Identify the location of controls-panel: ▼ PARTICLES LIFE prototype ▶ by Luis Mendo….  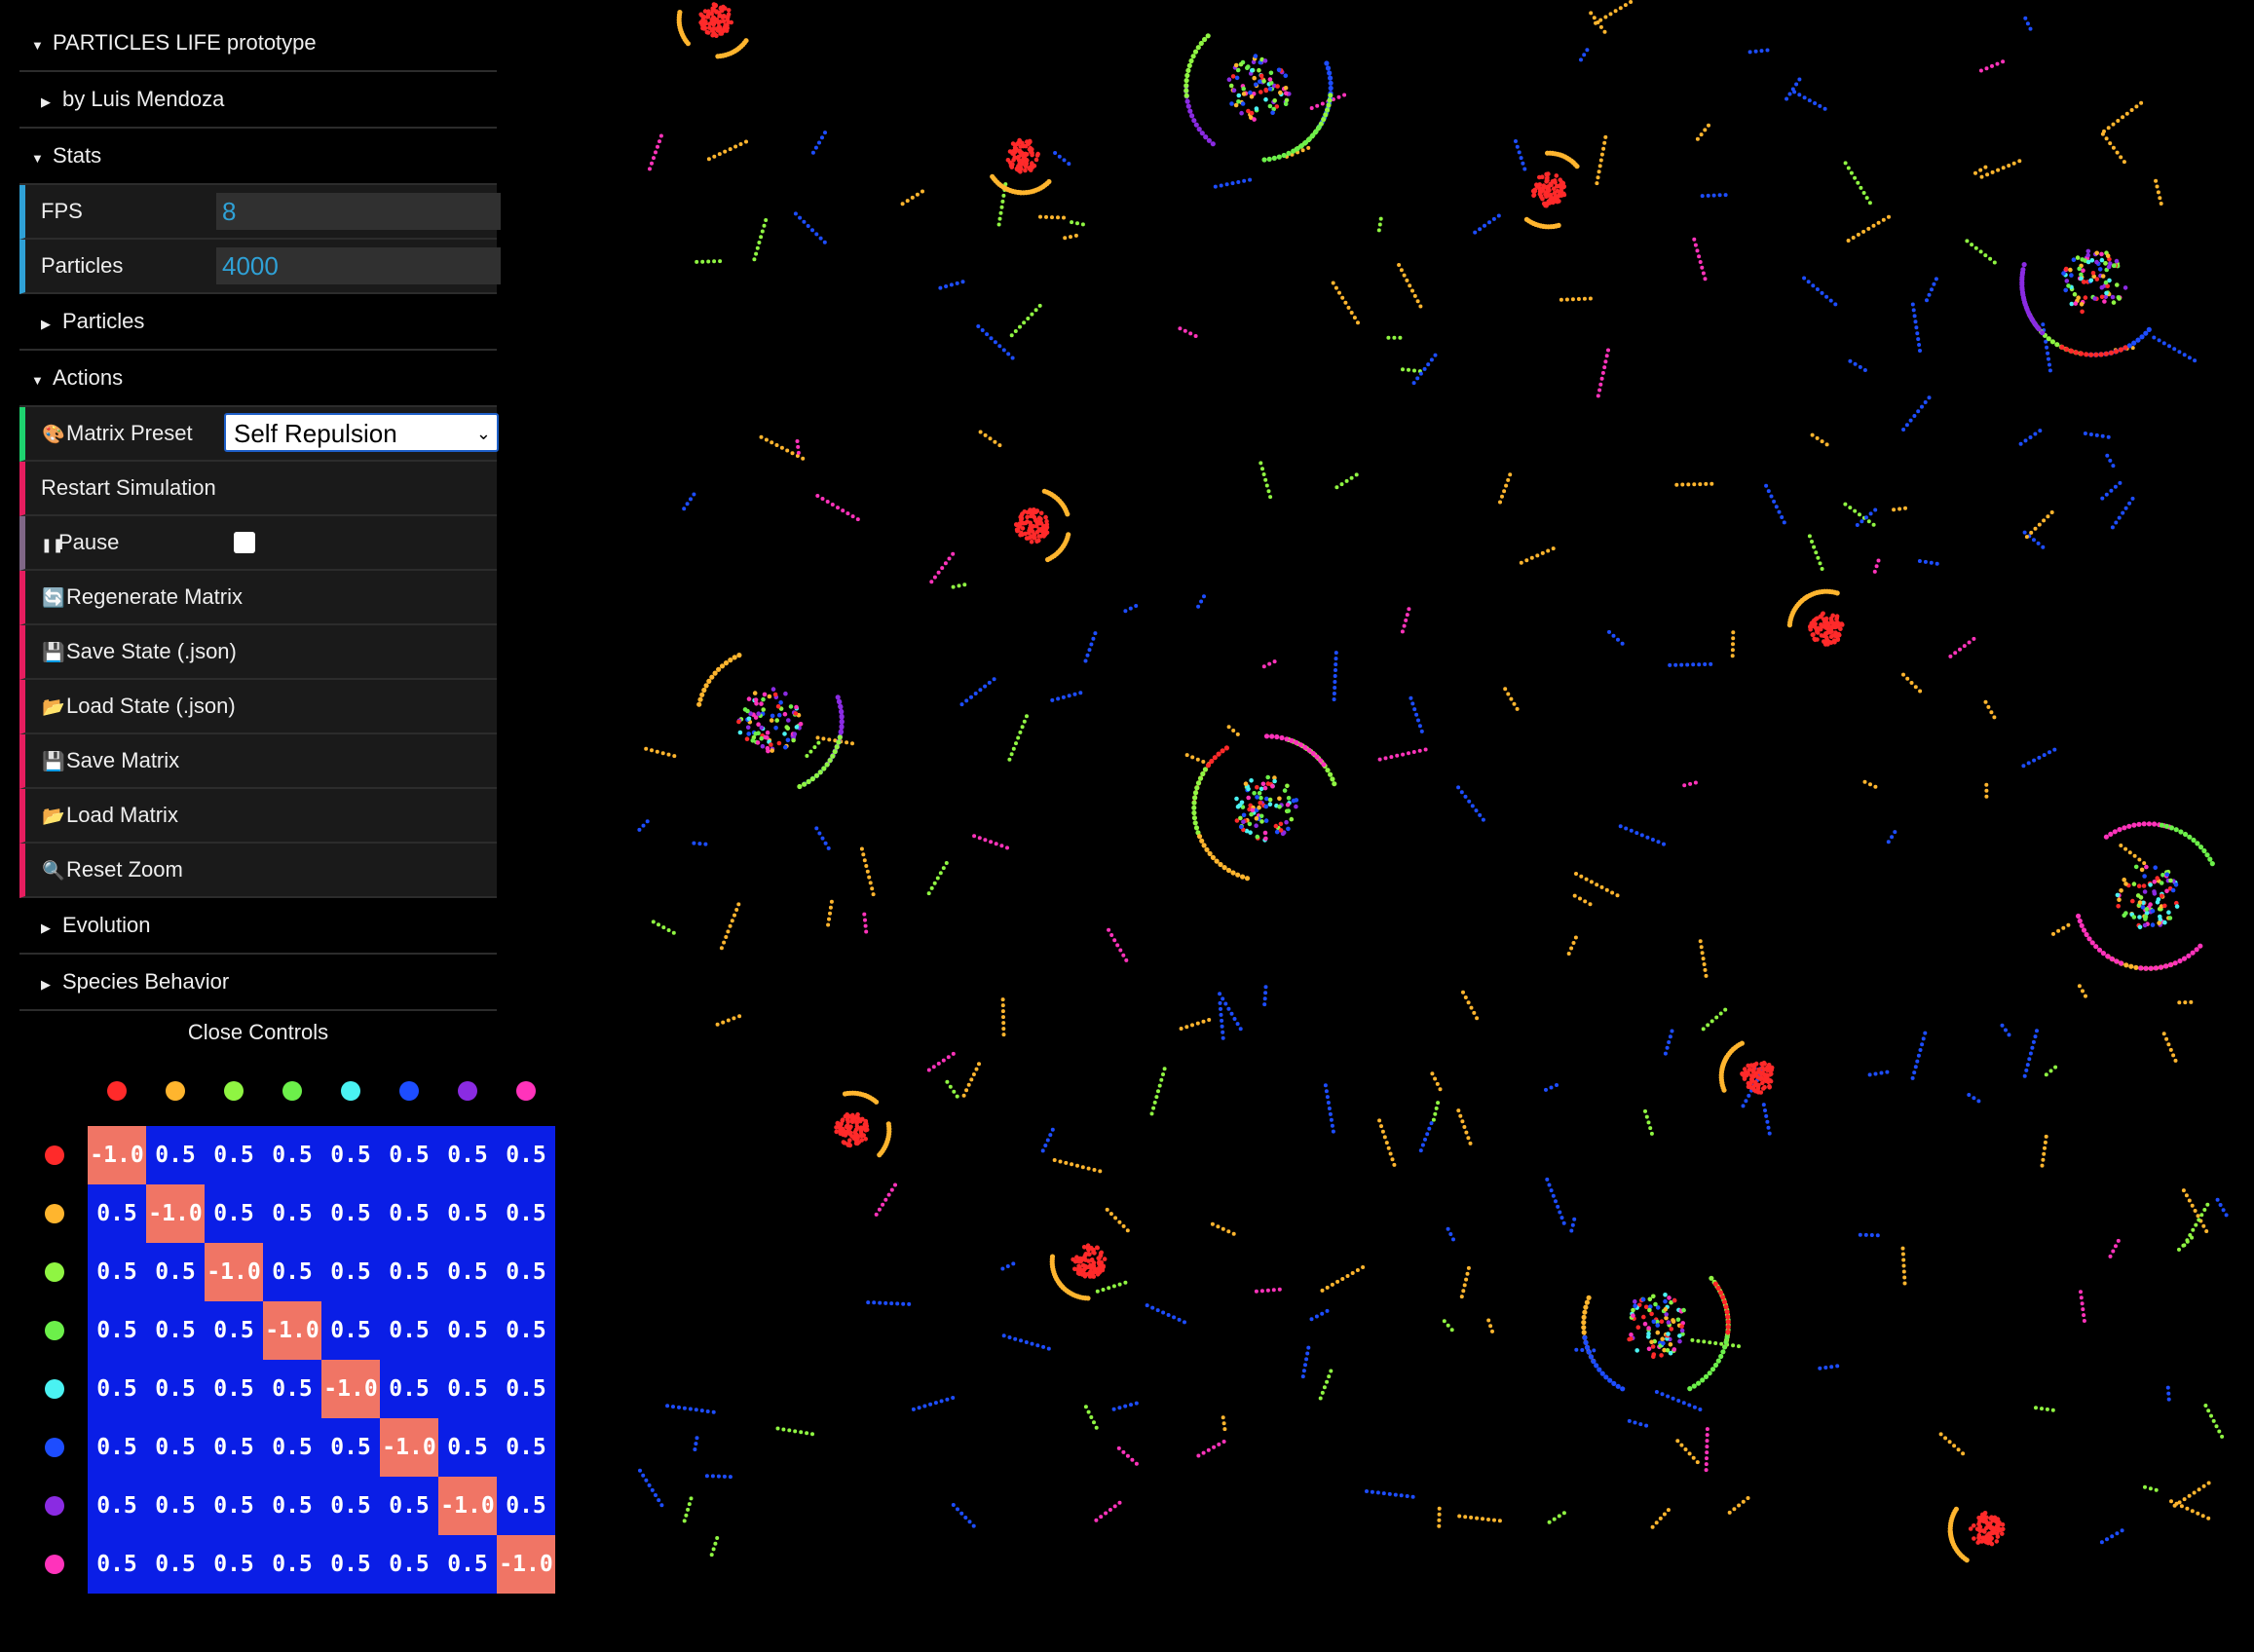
(260, 535).